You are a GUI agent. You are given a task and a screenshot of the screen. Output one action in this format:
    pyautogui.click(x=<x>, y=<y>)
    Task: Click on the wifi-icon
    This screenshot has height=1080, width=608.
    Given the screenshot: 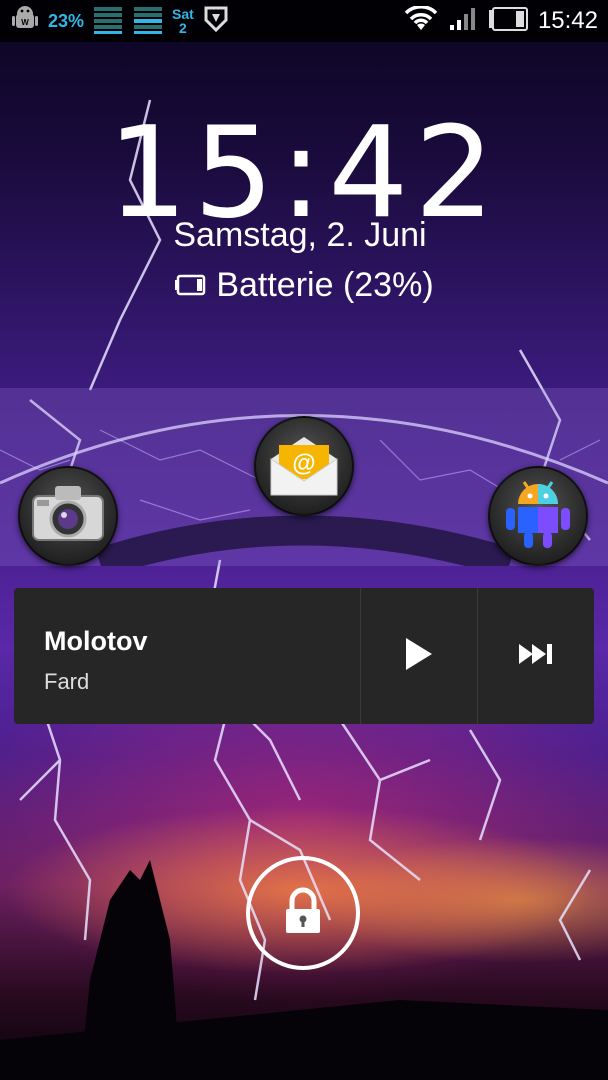 What is the action you would take?
    pyautogui.click(x=421, y=20)
    